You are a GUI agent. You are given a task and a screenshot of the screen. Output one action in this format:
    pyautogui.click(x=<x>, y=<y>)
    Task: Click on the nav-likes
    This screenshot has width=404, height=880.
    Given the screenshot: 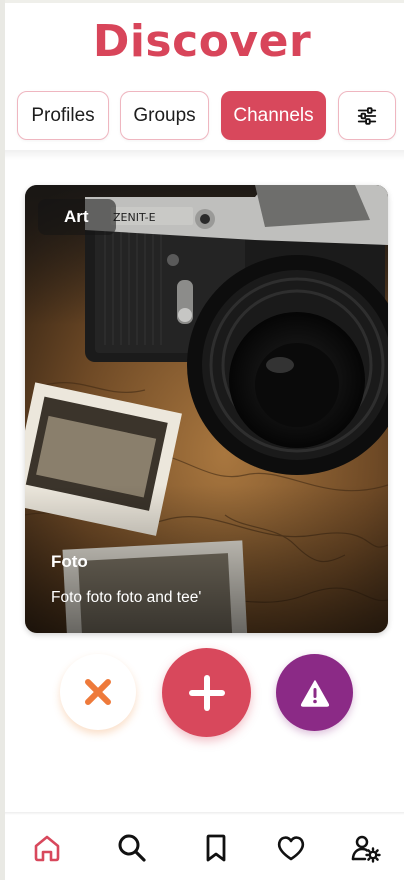 What is the action you would take?
    pyautogui.click(x=291, y=848)
    